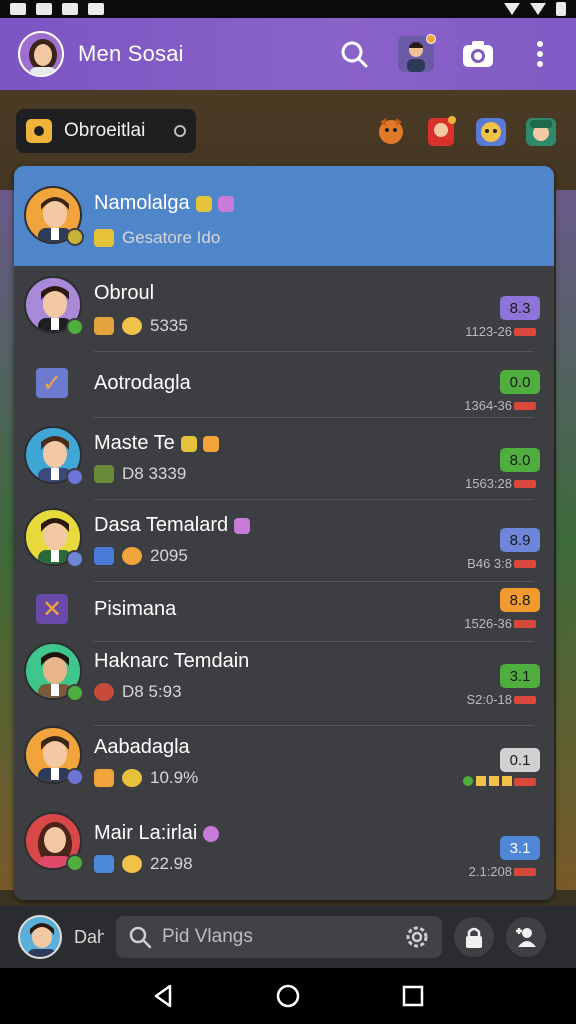 Image resolution: width=576 pixels, height=1024 pixels. What do you see at coordinates (284, 385) in the screenshot?
I see `list-item: ✓ Aotrodagla 0.0 1364-36` at bounding box center [284, 385].